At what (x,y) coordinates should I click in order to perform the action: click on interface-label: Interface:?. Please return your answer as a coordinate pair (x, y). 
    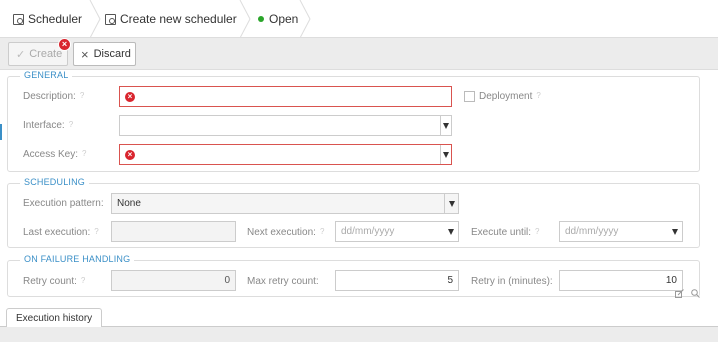
    Looking at the image, I should click on (48, 125).